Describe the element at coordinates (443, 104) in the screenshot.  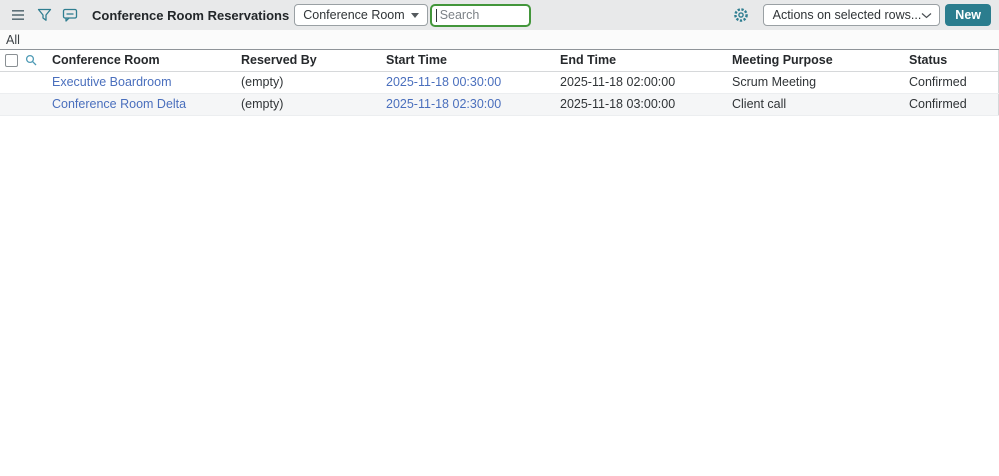
I see `cell-start-time-link: 2025-11-18 02:30:00` at that location.